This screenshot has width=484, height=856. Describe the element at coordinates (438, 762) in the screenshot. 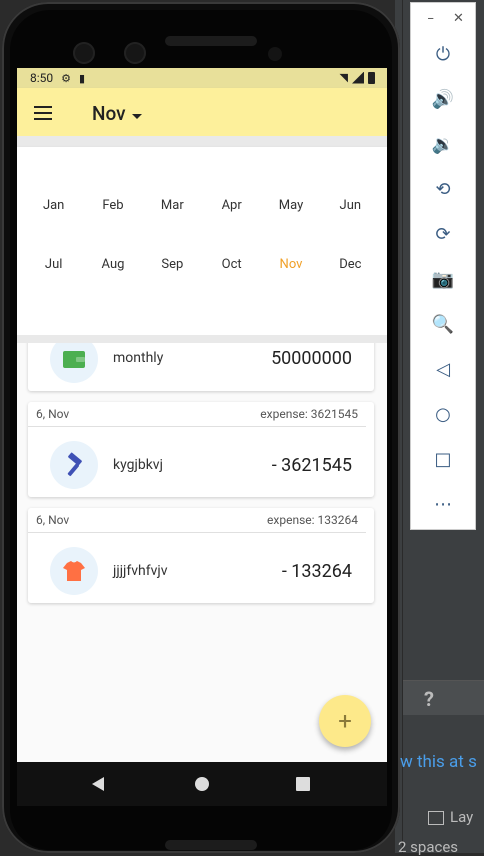

I see `ide-link: w this at s` at that location.